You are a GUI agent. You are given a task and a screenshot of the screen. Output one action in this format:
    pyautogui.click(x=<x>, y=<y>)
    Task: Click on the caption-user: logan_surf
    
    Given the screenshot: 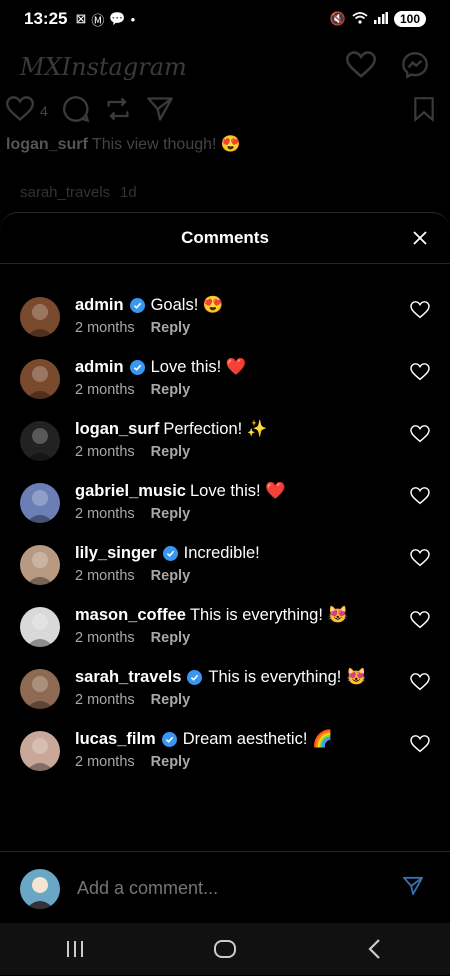 What is the action you would take?
    pyautogui.click(x=47, y=144)
    